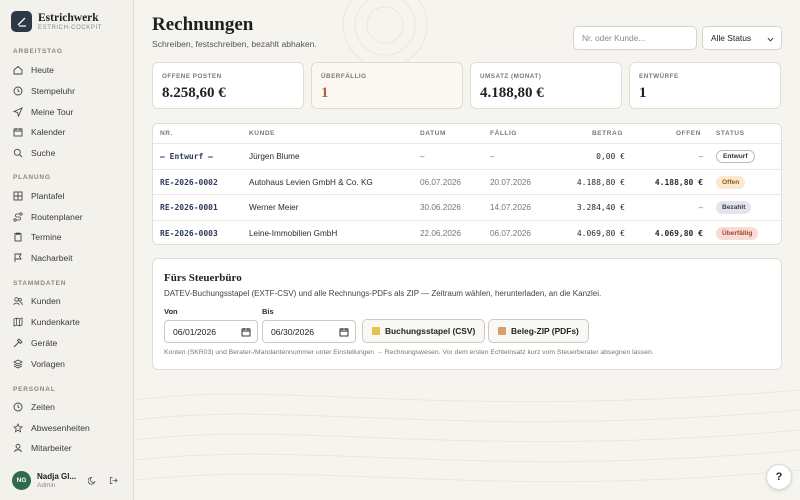 The height and width of the screenshot is (500, 800). Describe the element at coordinates (433, 133) in the screenshot. I see `column-header-datum: DATUM` at that location.